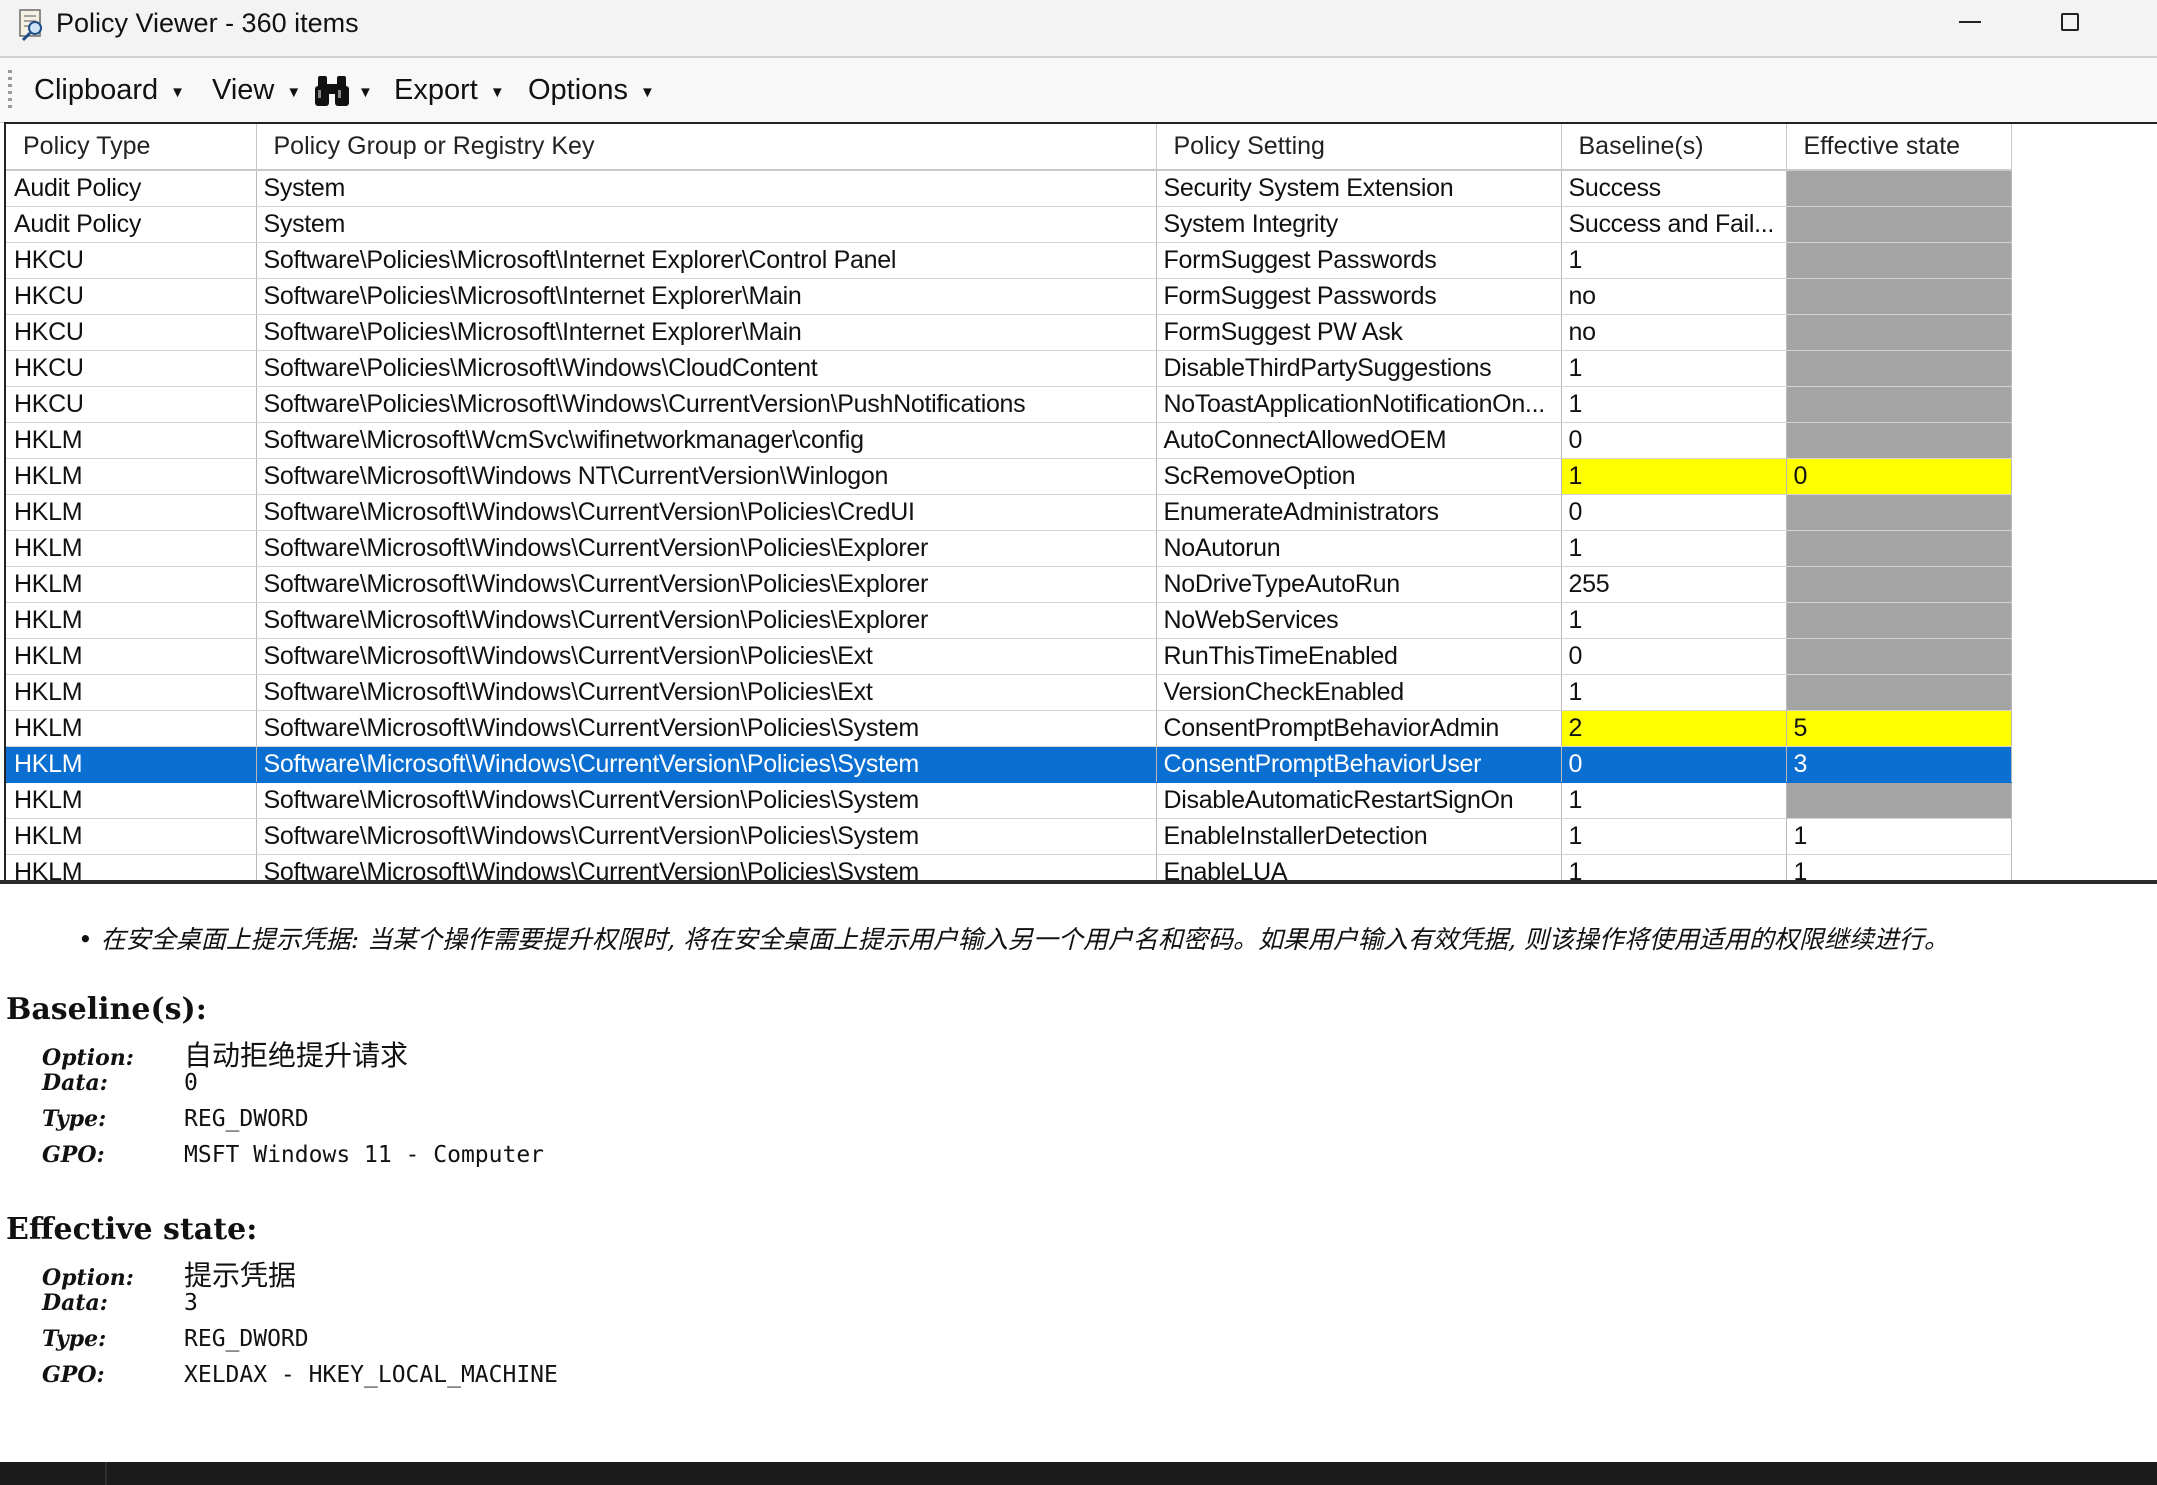 Image resolution: width=2157 pixels, height=1485 pixels. What do you see at coordinates (240, 1275) in the screenshot?
I see `effective-option-value: 提示凭据` at bounding box center [240, 1275].